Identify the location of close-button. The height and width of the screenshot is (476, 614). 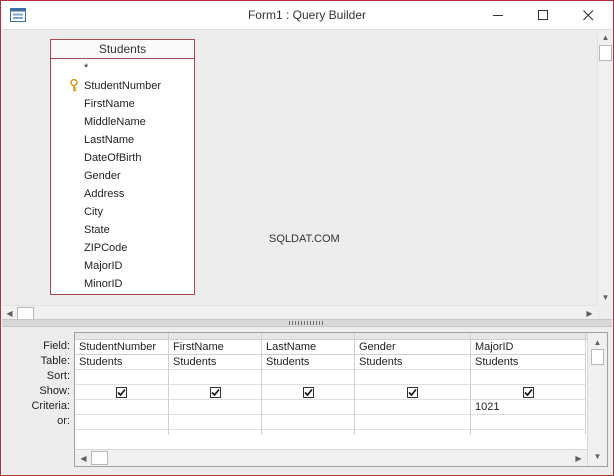
(588, 15).